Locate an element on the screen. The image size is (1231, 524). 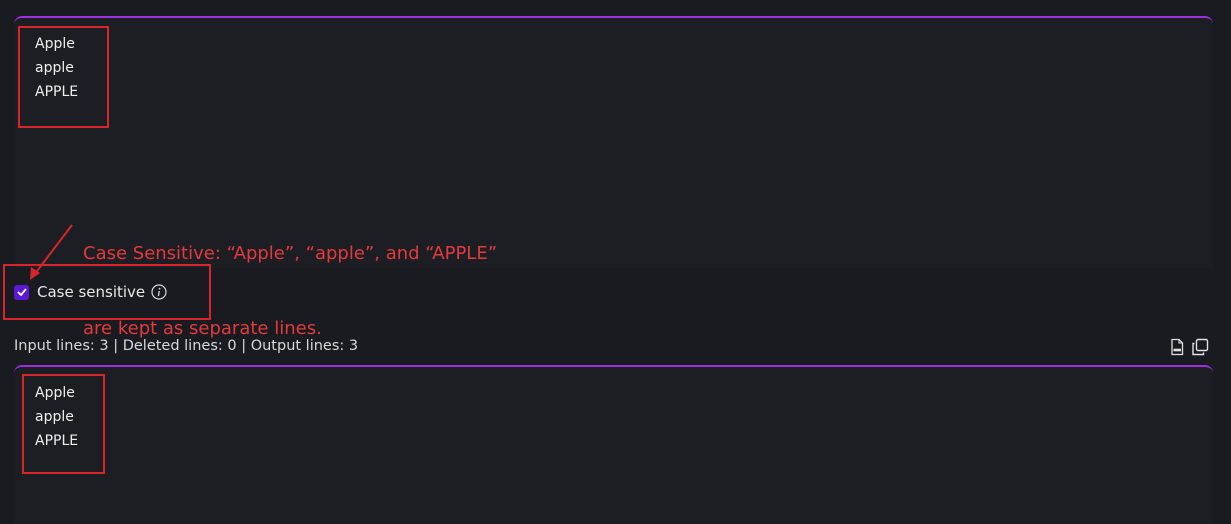
check-icon is located at coordinates (21, 292).